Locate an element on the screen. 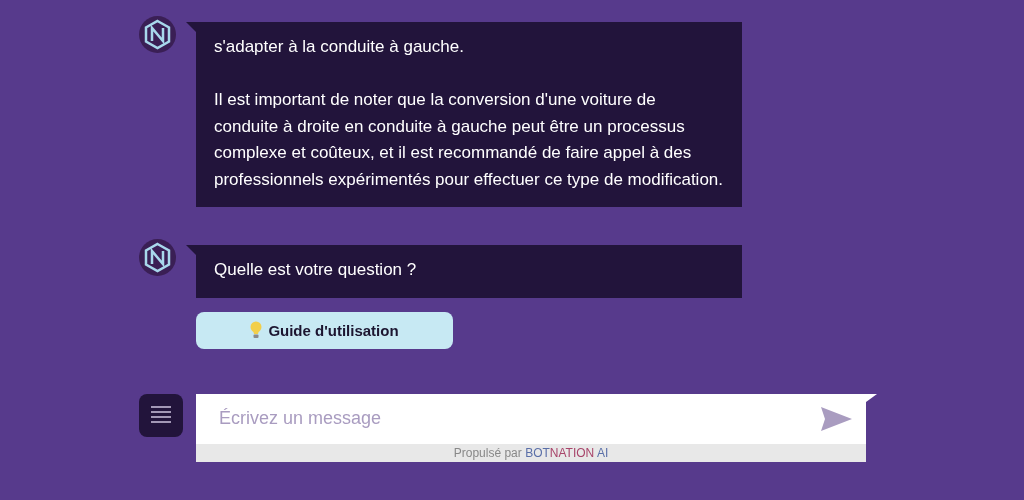 The image size is (1024, 500). message-input: Écrivez un message is located at coordinates (508, 418).